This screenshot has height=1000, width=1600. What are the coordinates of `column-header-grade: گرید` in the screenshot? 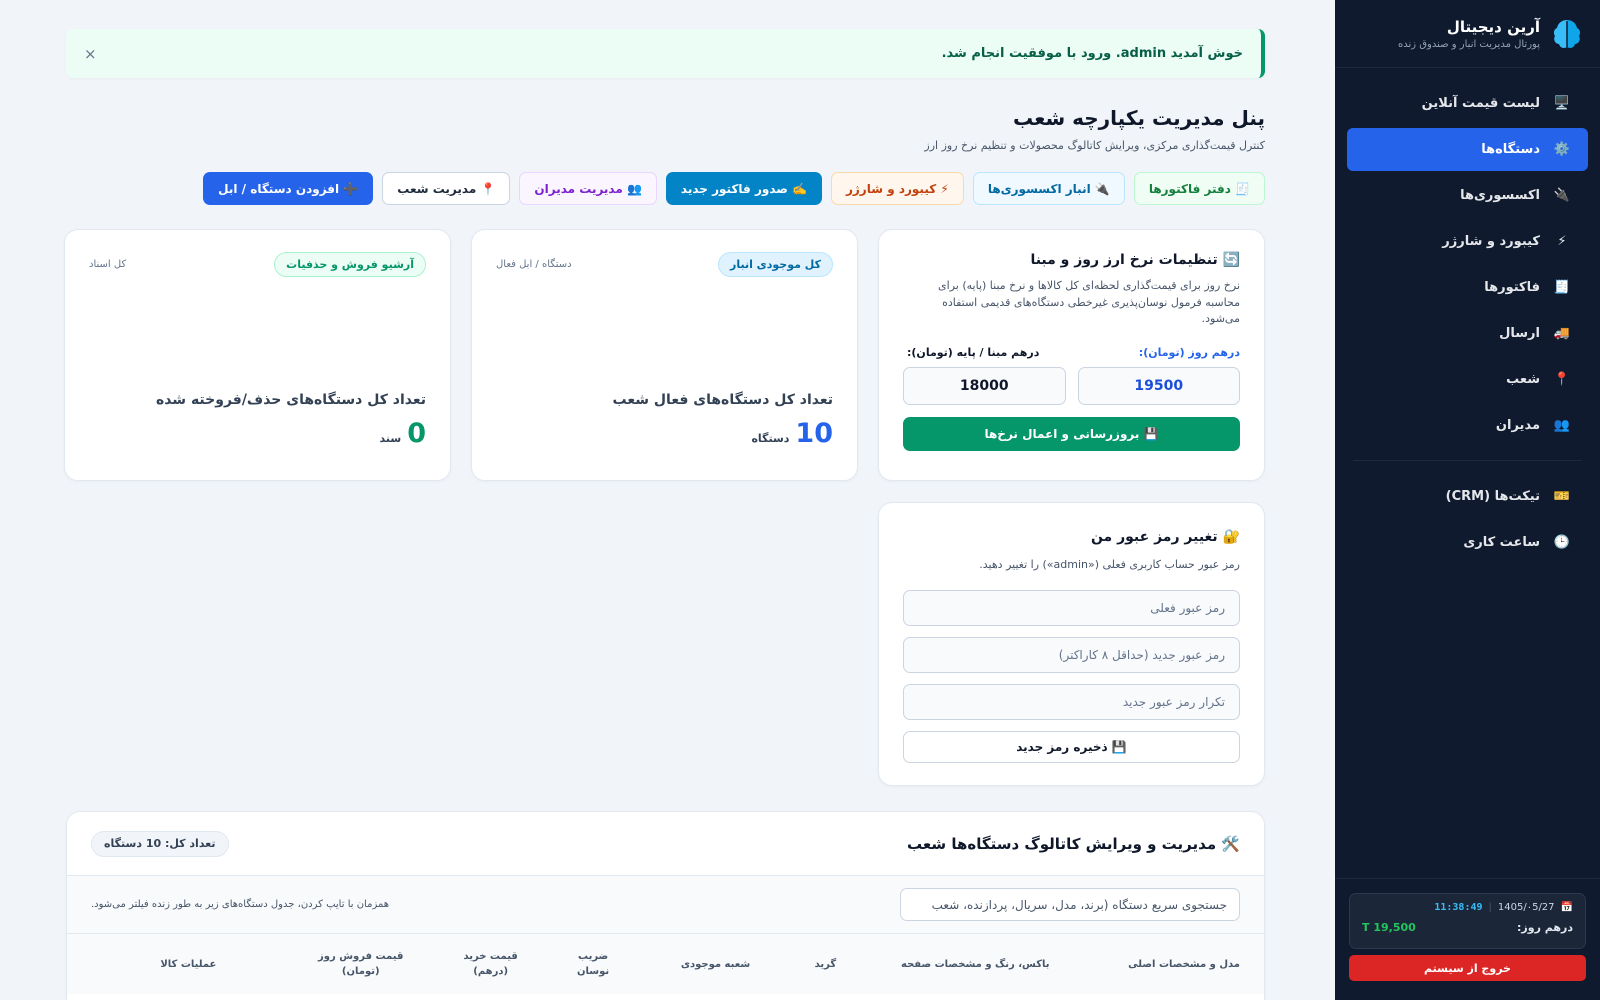 It's located at (825, 964).